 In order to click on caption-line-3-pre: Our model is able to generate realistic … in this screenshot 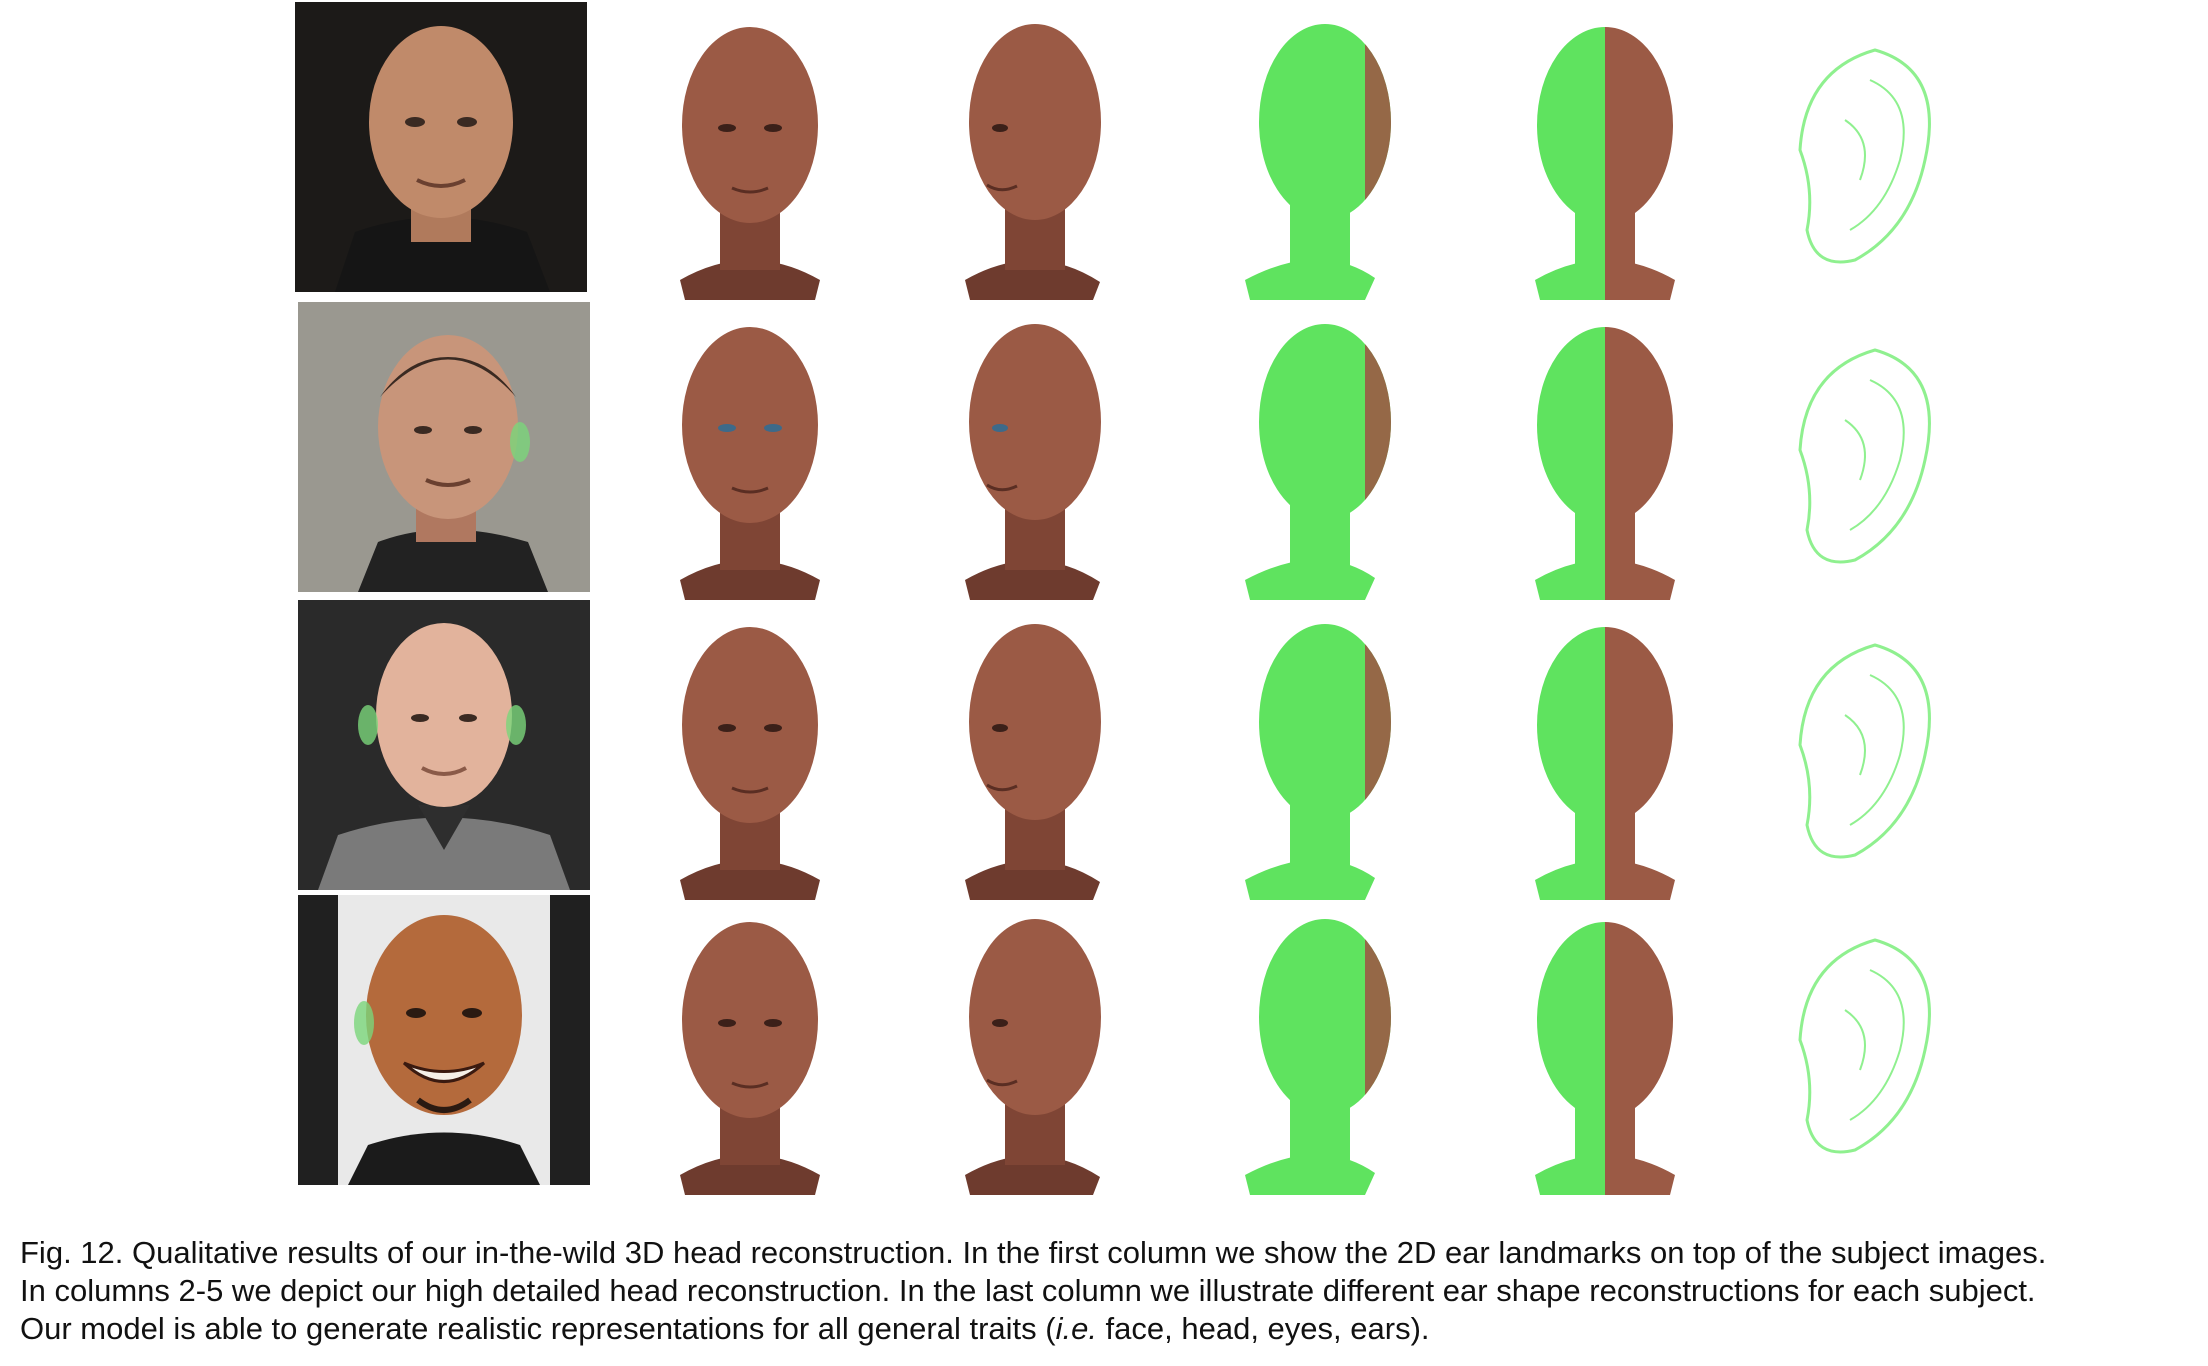, I will do `click(538, 1328)`.